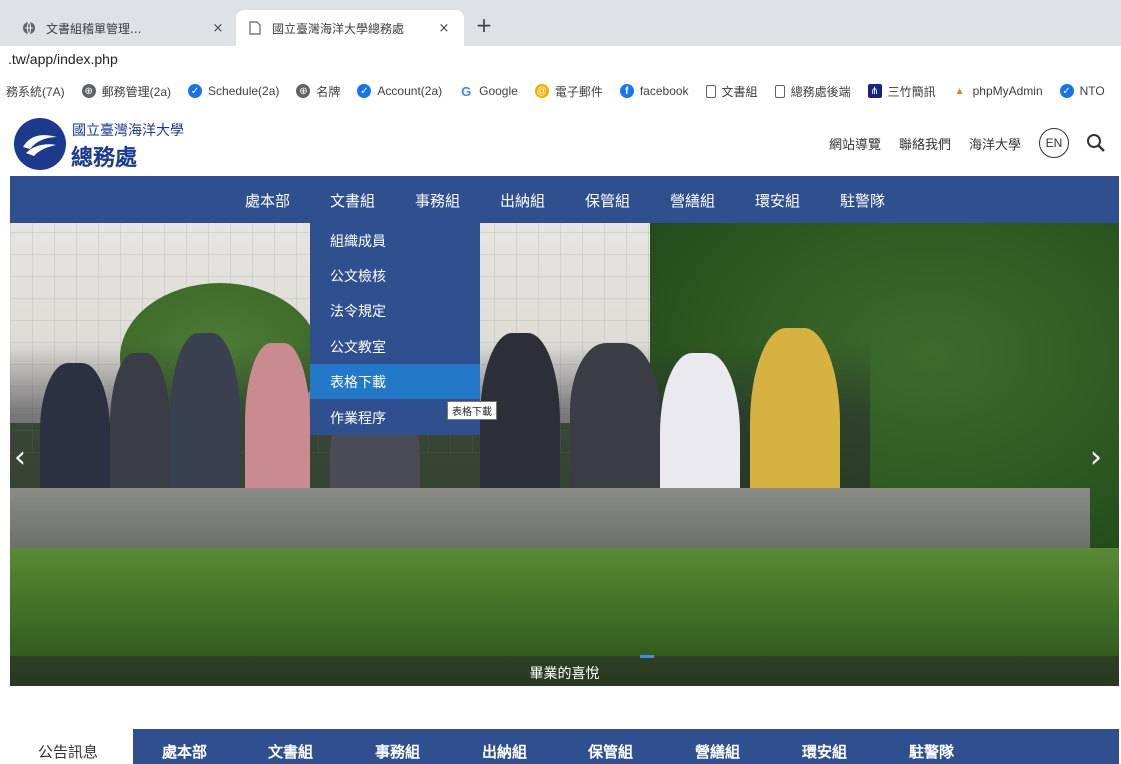 This screenshot has height=764, width=1121. I want to click on main-nav: 處本部 文書組 事務組 出納組 保管組 營繕組 環安組 駐警隊, so click(564, 199).